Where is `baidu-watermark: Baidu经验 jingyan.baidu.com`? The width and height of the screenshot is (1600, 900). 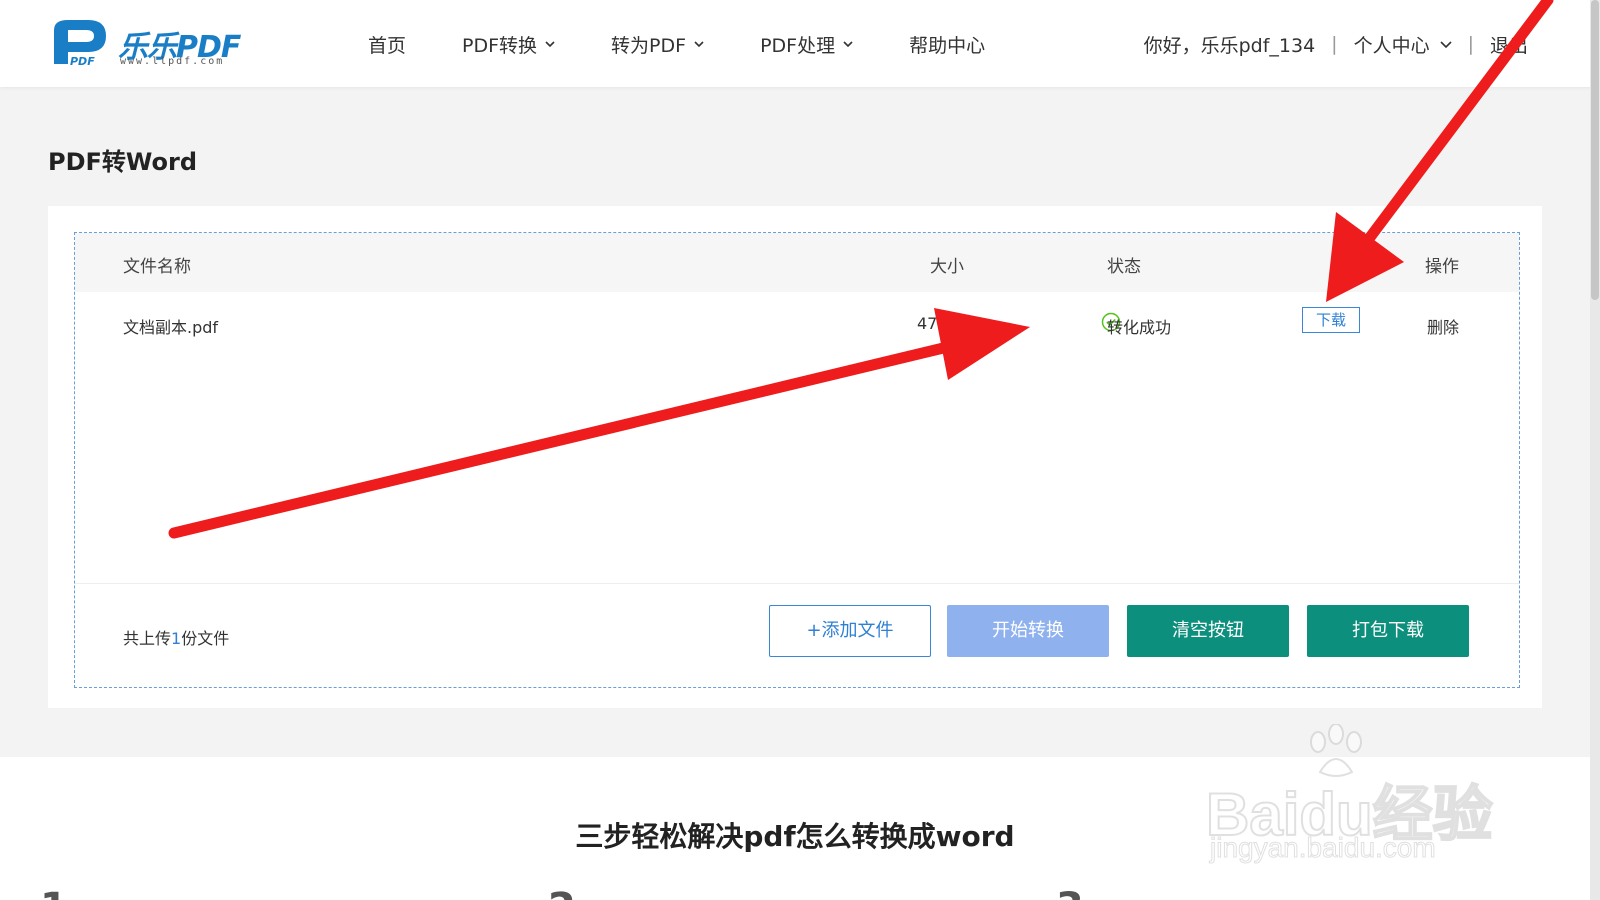 baidu-watermark: Baidu经验 jingyan.baidu.com is located at coordinates (1350, 794).